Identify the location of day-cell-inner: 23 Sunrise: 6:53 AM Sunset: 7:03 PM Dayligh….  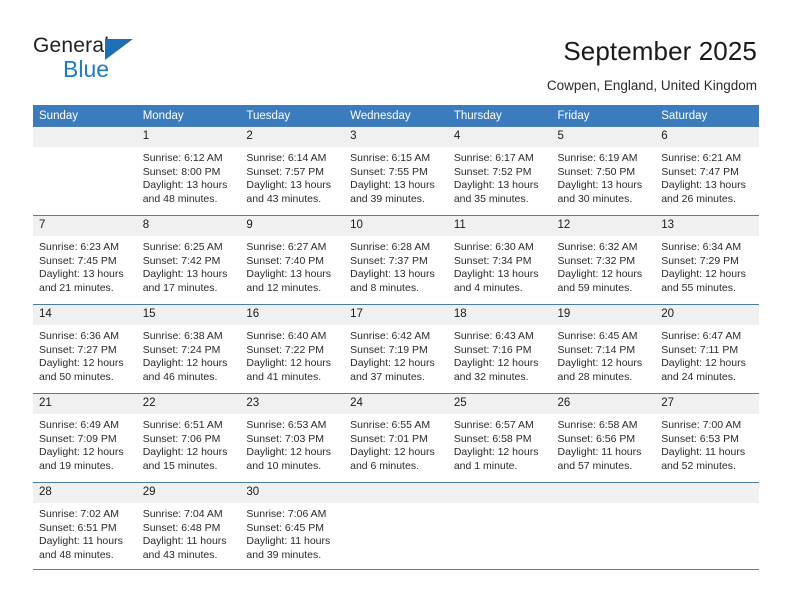
(292, 438).